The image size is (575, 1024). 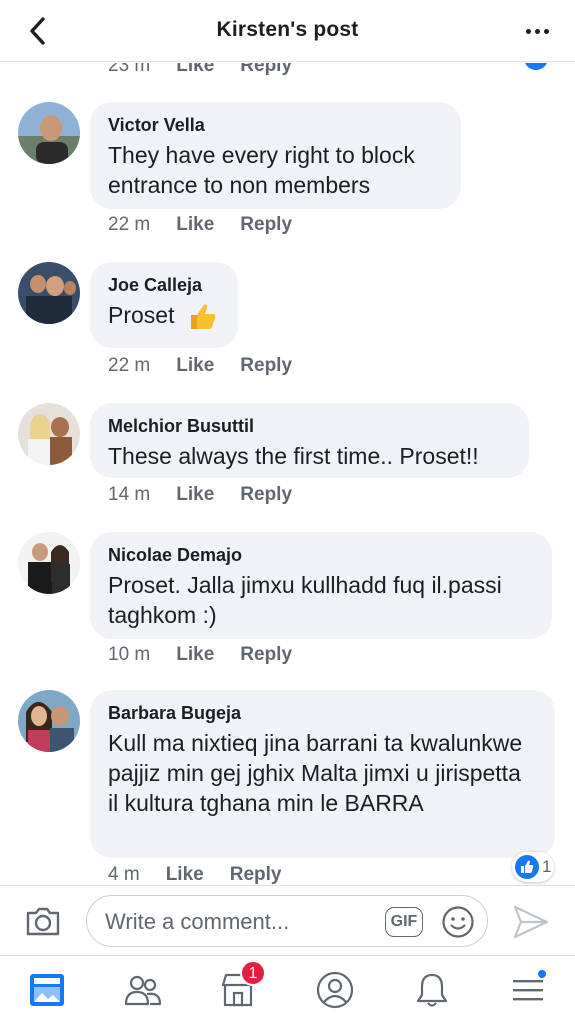 I want to click on tab-profile, so click(x=335, y=990).